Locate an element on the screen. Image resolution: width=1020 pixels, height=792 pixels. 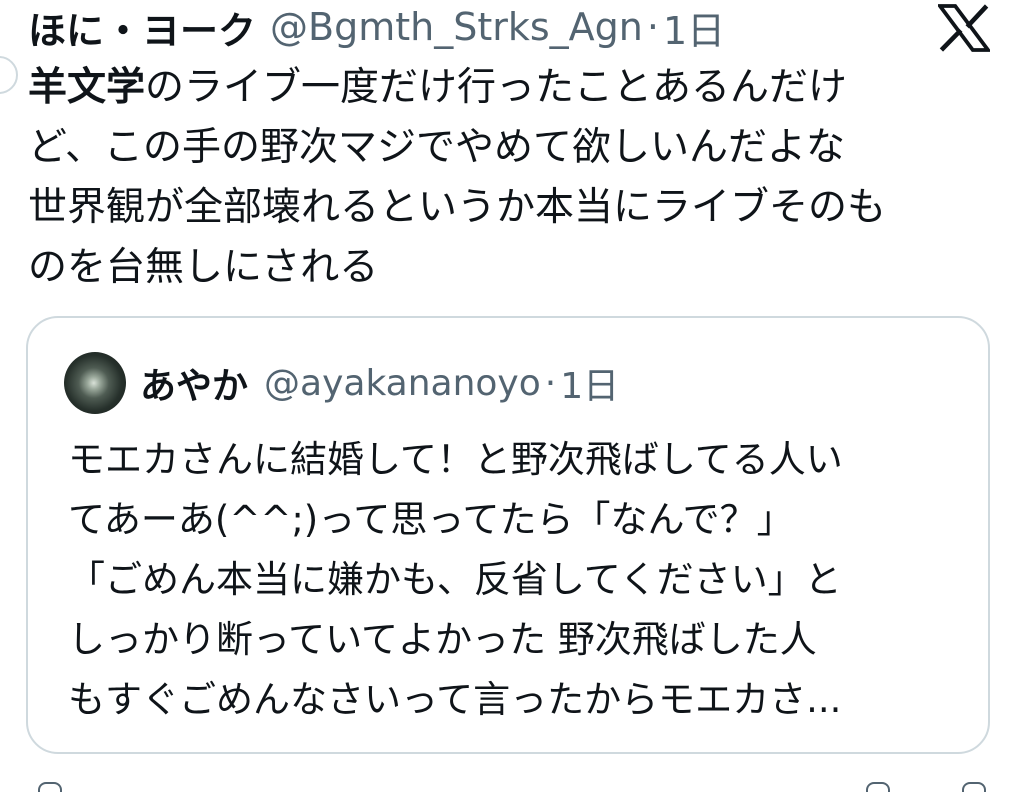
x-logo-icon is located at coordinates (964, 28).